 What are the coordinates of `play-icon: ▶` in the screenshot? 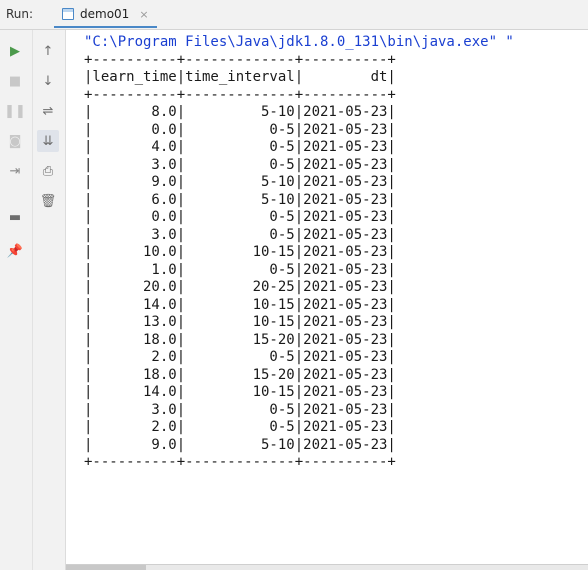 It's located at (15, 51).